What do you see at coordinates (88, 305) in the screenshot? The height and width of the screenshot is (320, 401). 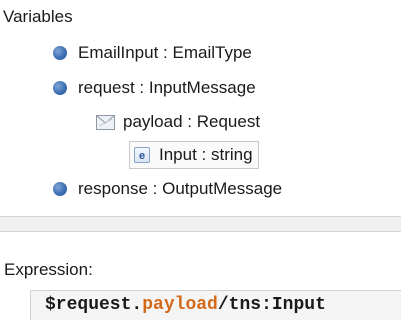 I see `expression-variable-token: $request` at bounding box center [88, 305].